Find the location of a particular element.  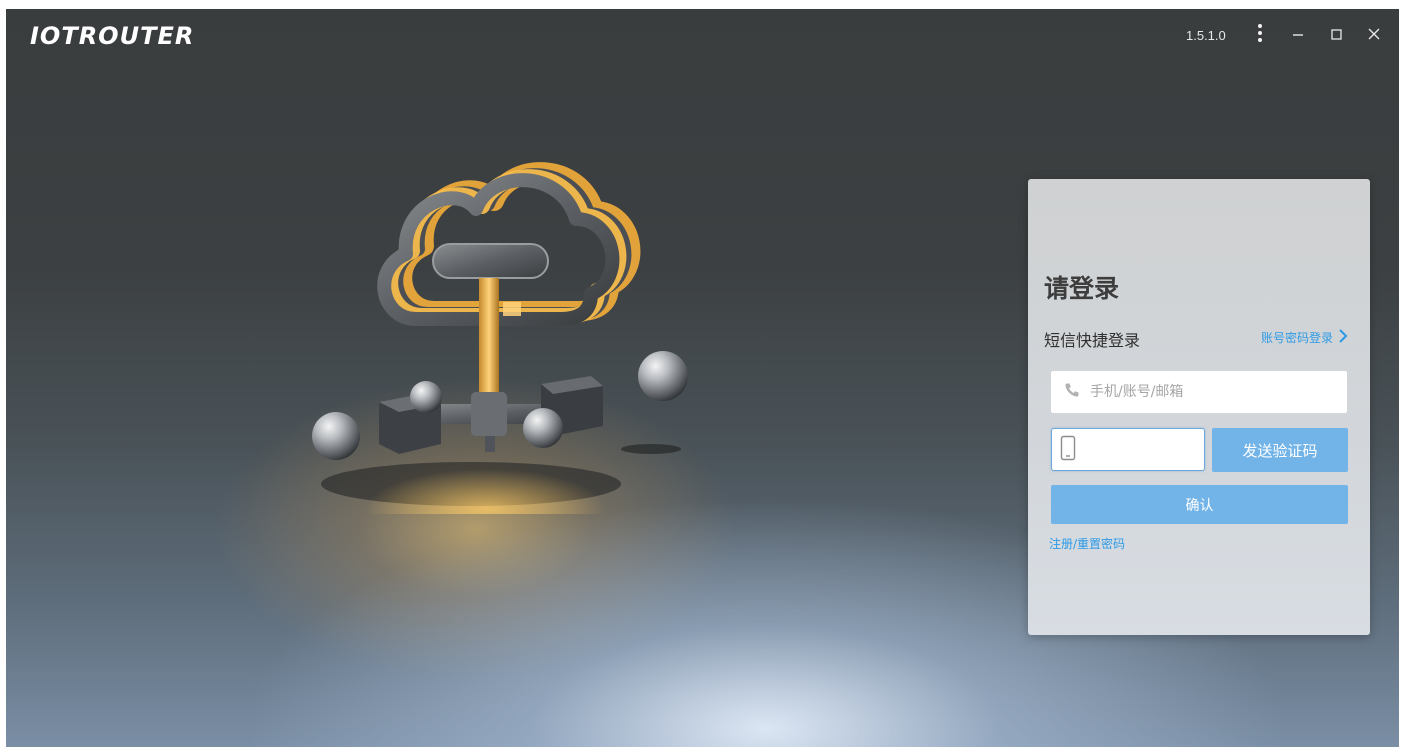

minimize-icon is located at coordinates (1298, 33).